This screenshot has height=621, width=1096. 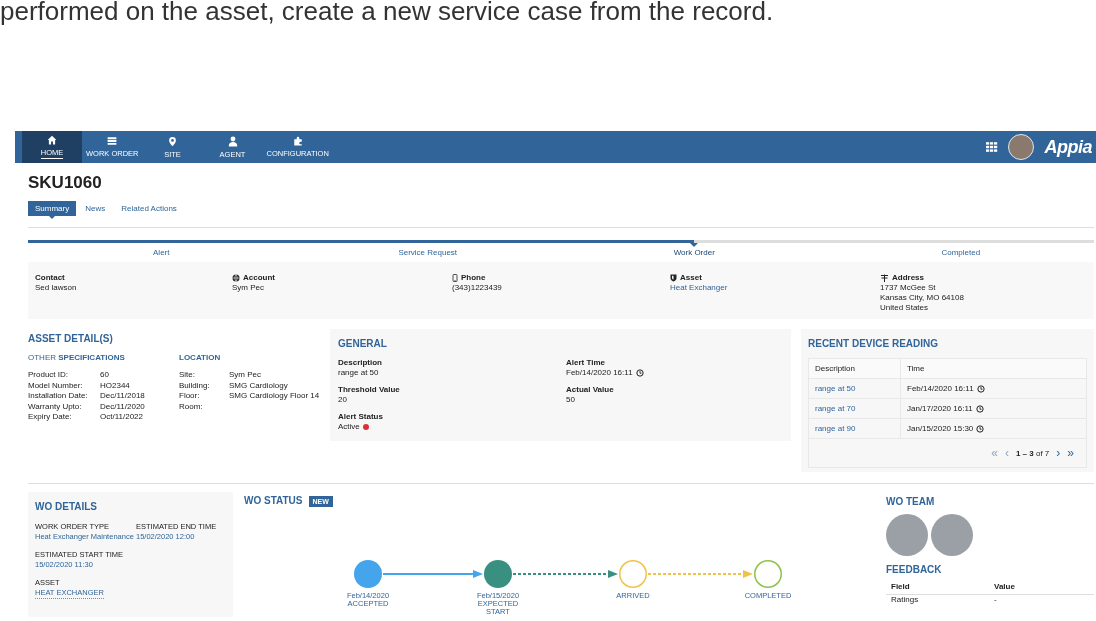 What do you see at coordinates (940, 428) in the screenshot?
I see `reading-time: Jan/15/2020 15:30` at bounding box center [940, 428].